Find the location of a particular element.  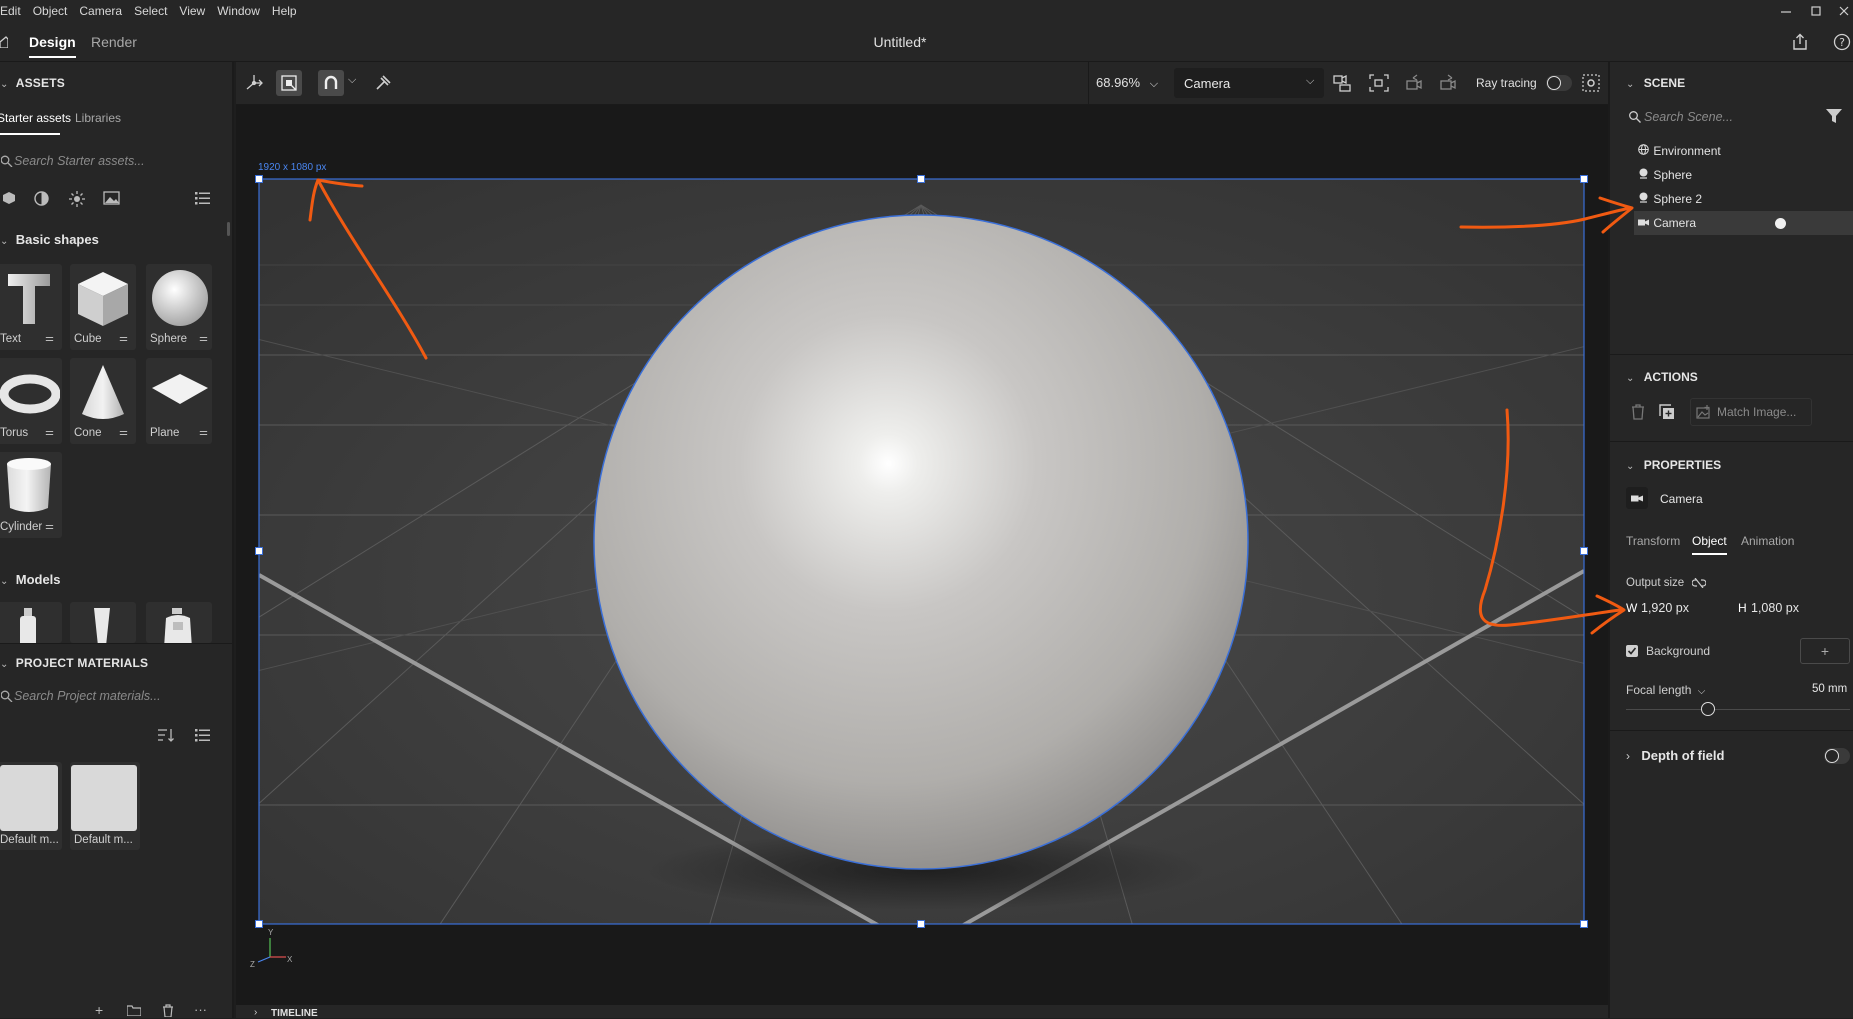

image-icon is located at coordinates (111, 198).